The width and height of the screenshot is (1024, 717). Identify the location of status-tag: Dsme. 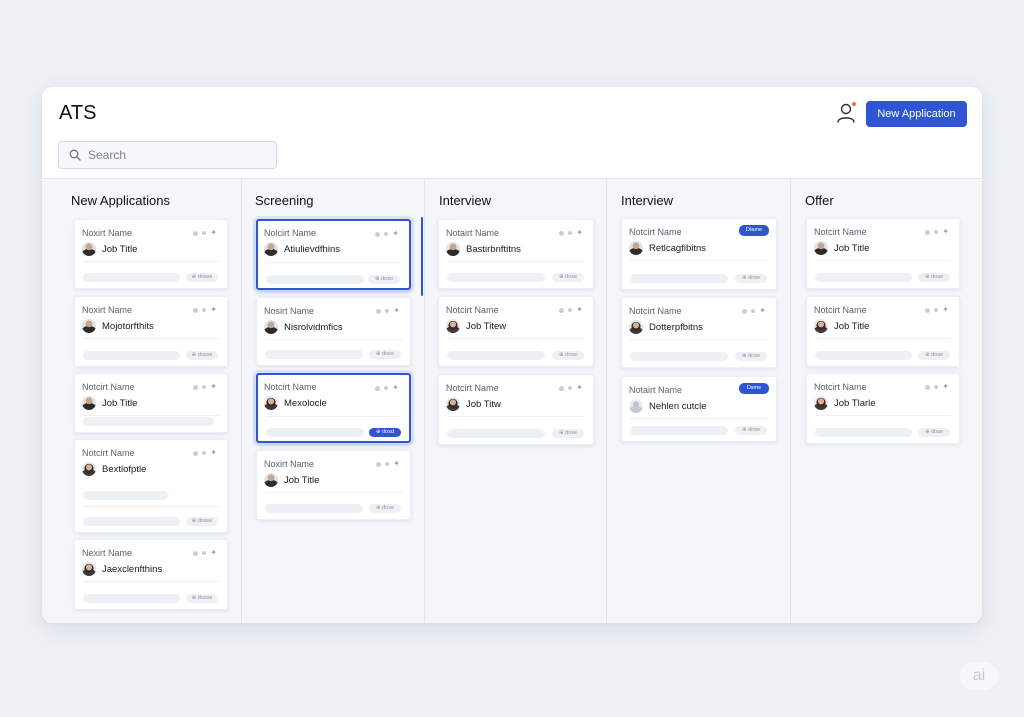
(754, 388).